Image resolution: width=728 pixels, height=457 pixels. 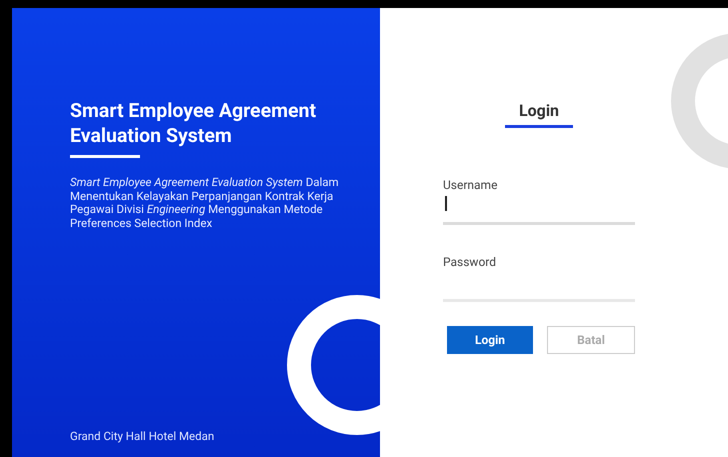 I want to click on field-label: Password, so click(x=470, y=262).